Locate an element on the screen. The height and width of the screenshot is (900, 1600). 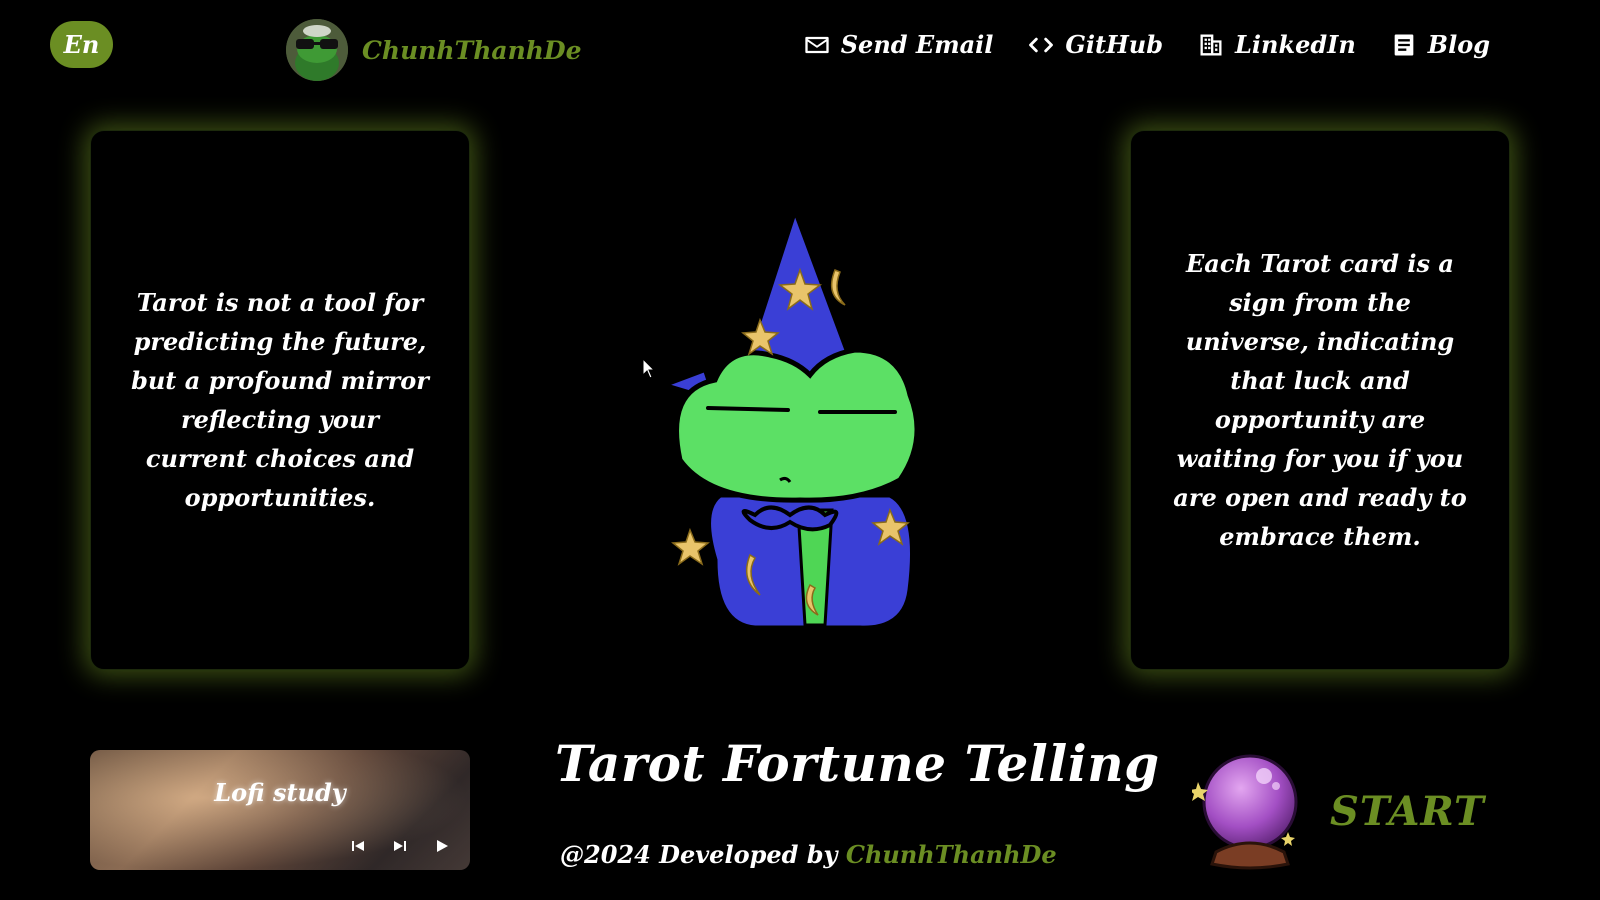
brand: ChunhThanhDe is located at coordinates (434, 50).